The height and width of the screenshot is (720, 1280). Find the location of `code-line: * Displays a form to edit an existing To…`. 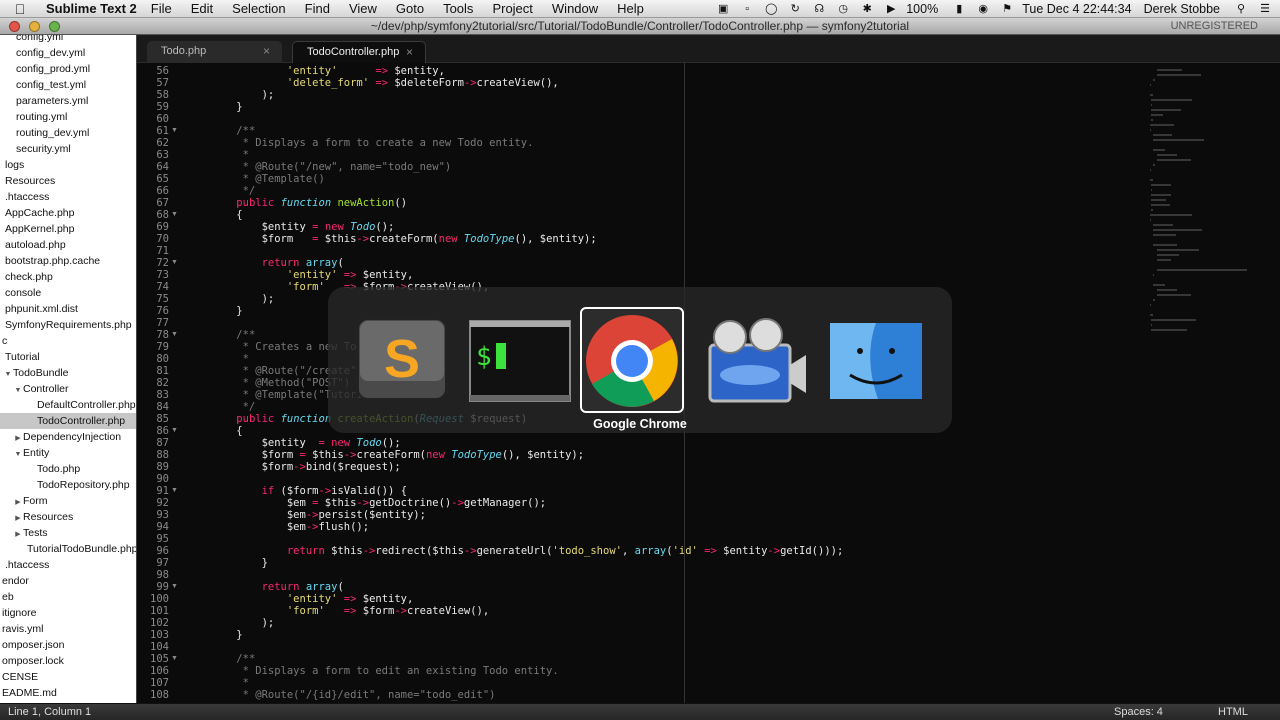

code-line: * Displays a form to edit an existing To… is located at coordinates (385, 671).